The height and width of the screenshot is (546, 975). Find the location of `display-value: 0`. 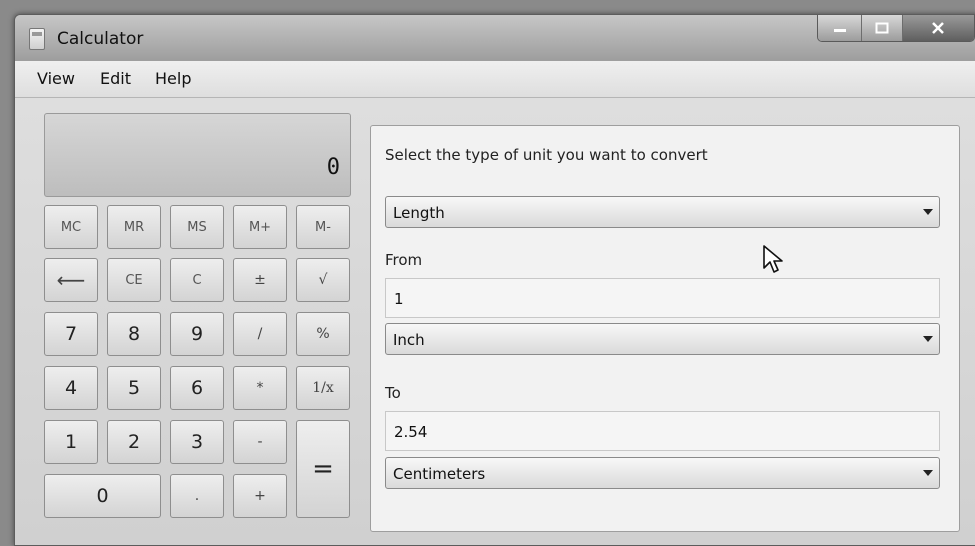

display-value: 0 is located at coordinates (333, 167).